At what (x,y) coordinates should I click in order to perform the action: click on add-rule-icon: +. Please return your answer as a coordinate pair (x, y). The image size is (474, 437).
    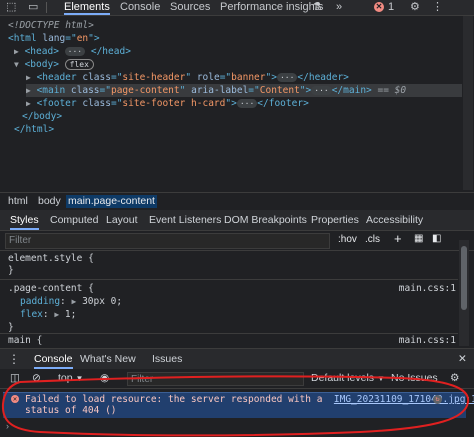
    Looking at the image, I should click on (398, 238).